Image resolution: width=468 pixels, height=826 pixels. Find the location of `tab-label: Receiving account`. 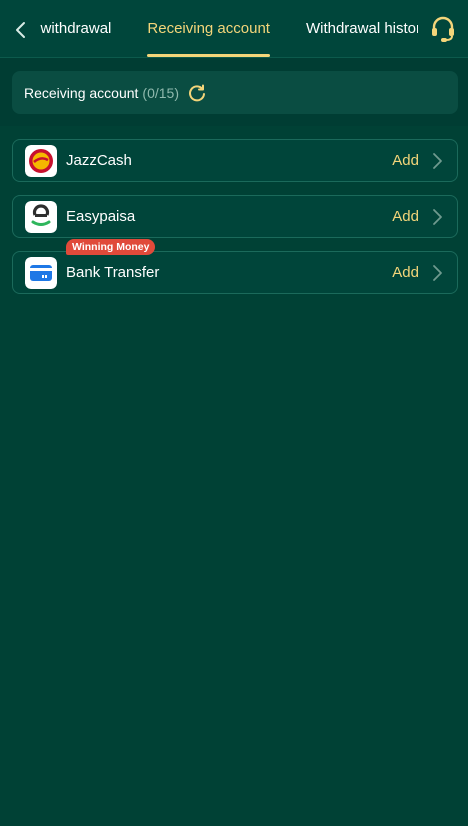

tab-label: Receiving account is located at coordinates (208, 28).